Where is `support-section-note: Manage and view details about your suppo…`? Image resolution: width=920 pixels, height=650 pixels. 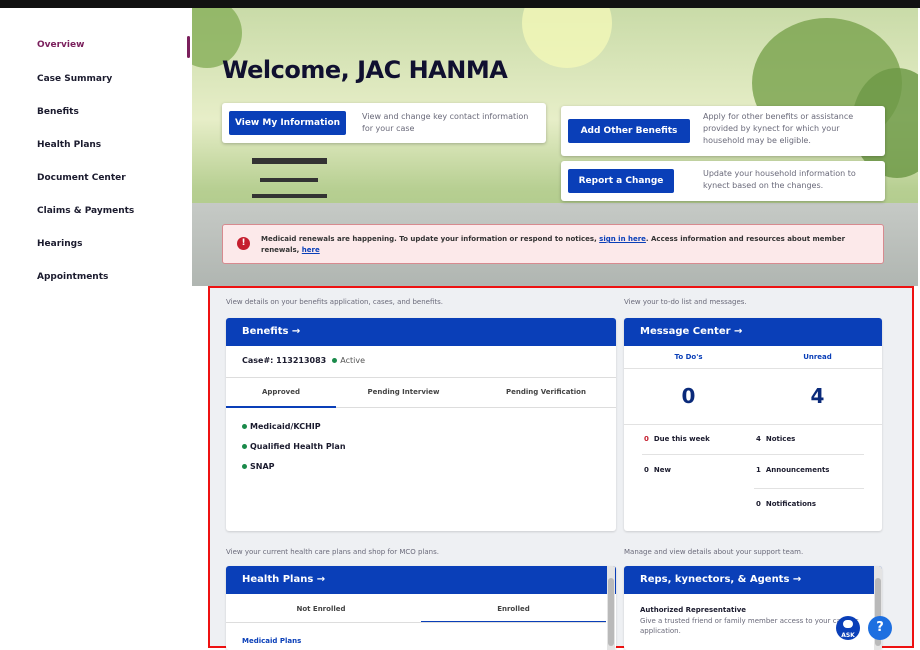 support-section-note: Manage and view details about your suppo… is located at coordinates (714, 552).